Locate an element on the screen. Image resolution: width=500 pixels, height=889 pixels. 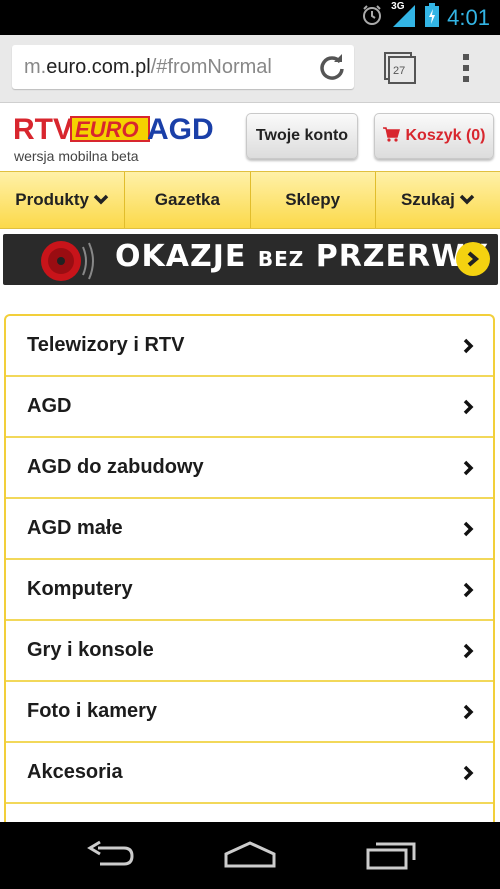
nav-gazetka: Gazetka is located at coordinates (188, 200).